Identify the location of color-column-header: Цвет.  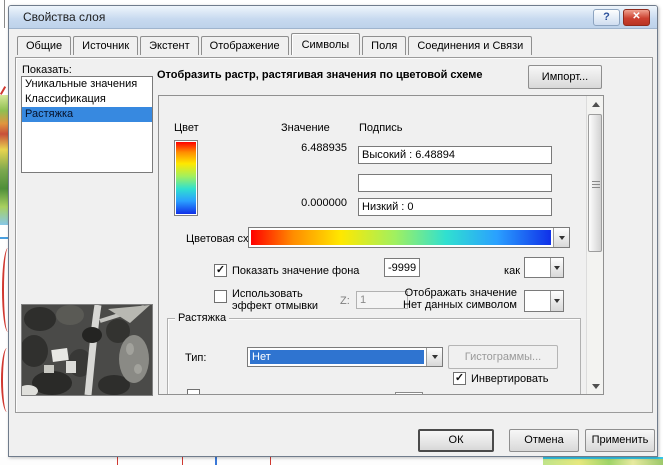
(186, 128).